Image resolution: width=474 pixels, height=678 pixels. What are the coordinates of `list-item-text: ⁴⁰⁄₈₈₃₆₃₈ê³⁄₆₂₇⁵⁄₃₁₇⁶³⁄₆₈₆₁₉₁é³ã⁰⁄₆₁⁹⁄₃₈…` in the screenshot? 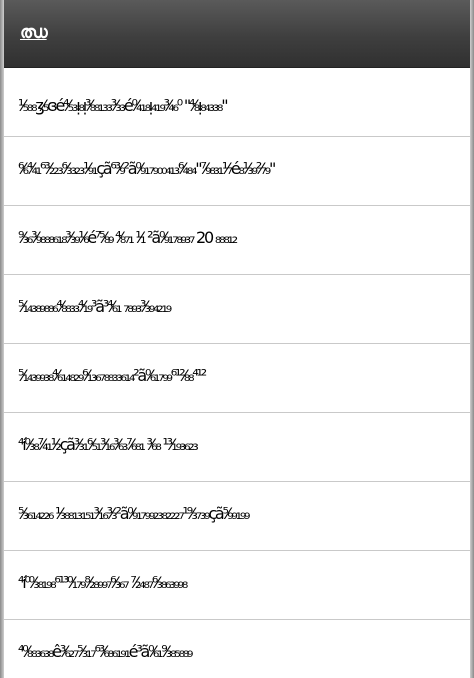 It's located at (105, 651).